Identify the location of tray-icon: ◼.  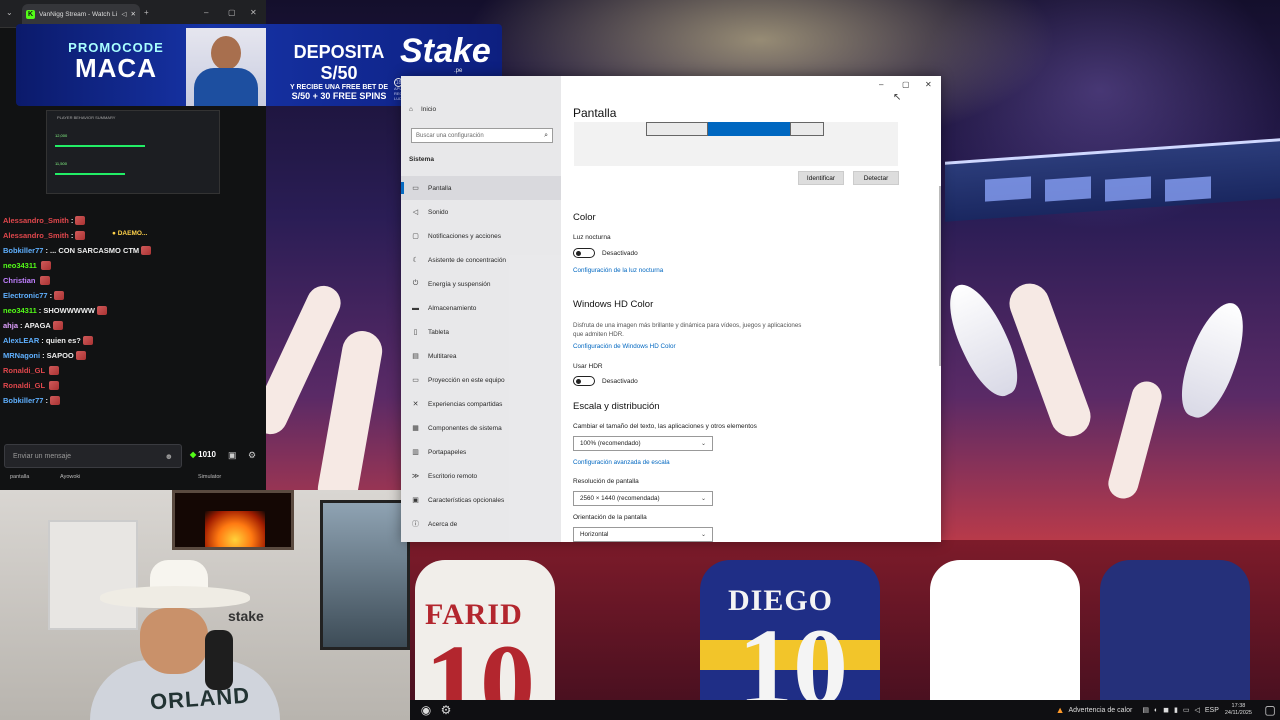
(1166, 710).